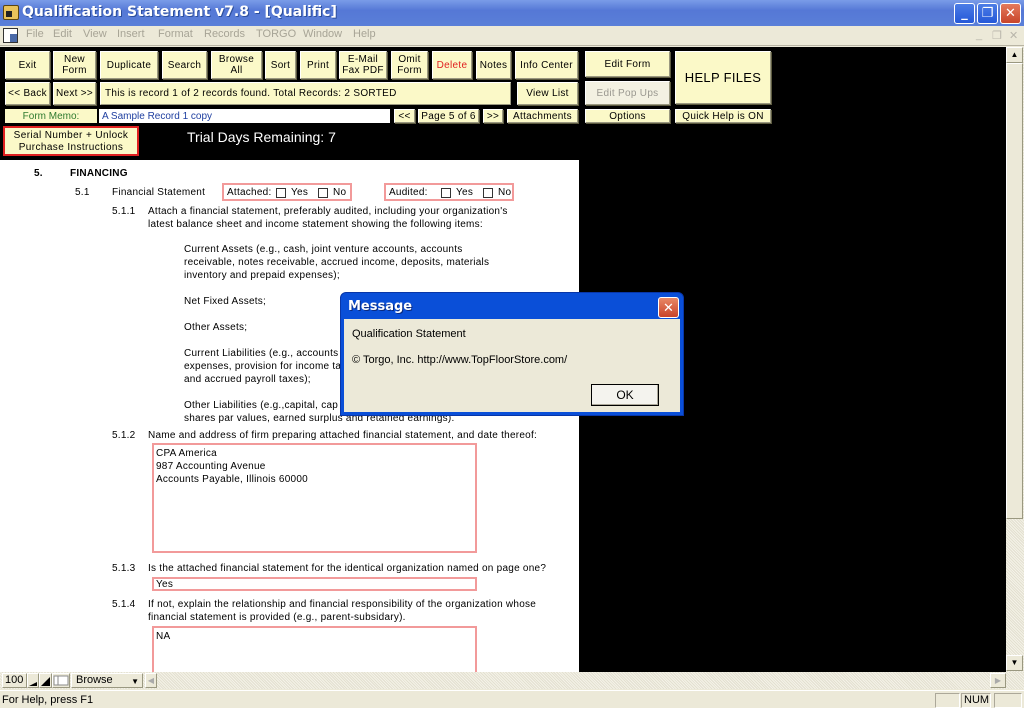 This screenshot has height=708, width=1024. What do you see at coordinates (249, 192) in the screenshot?
I see `attached-label: Attached:` at bounding box center [249, 192].